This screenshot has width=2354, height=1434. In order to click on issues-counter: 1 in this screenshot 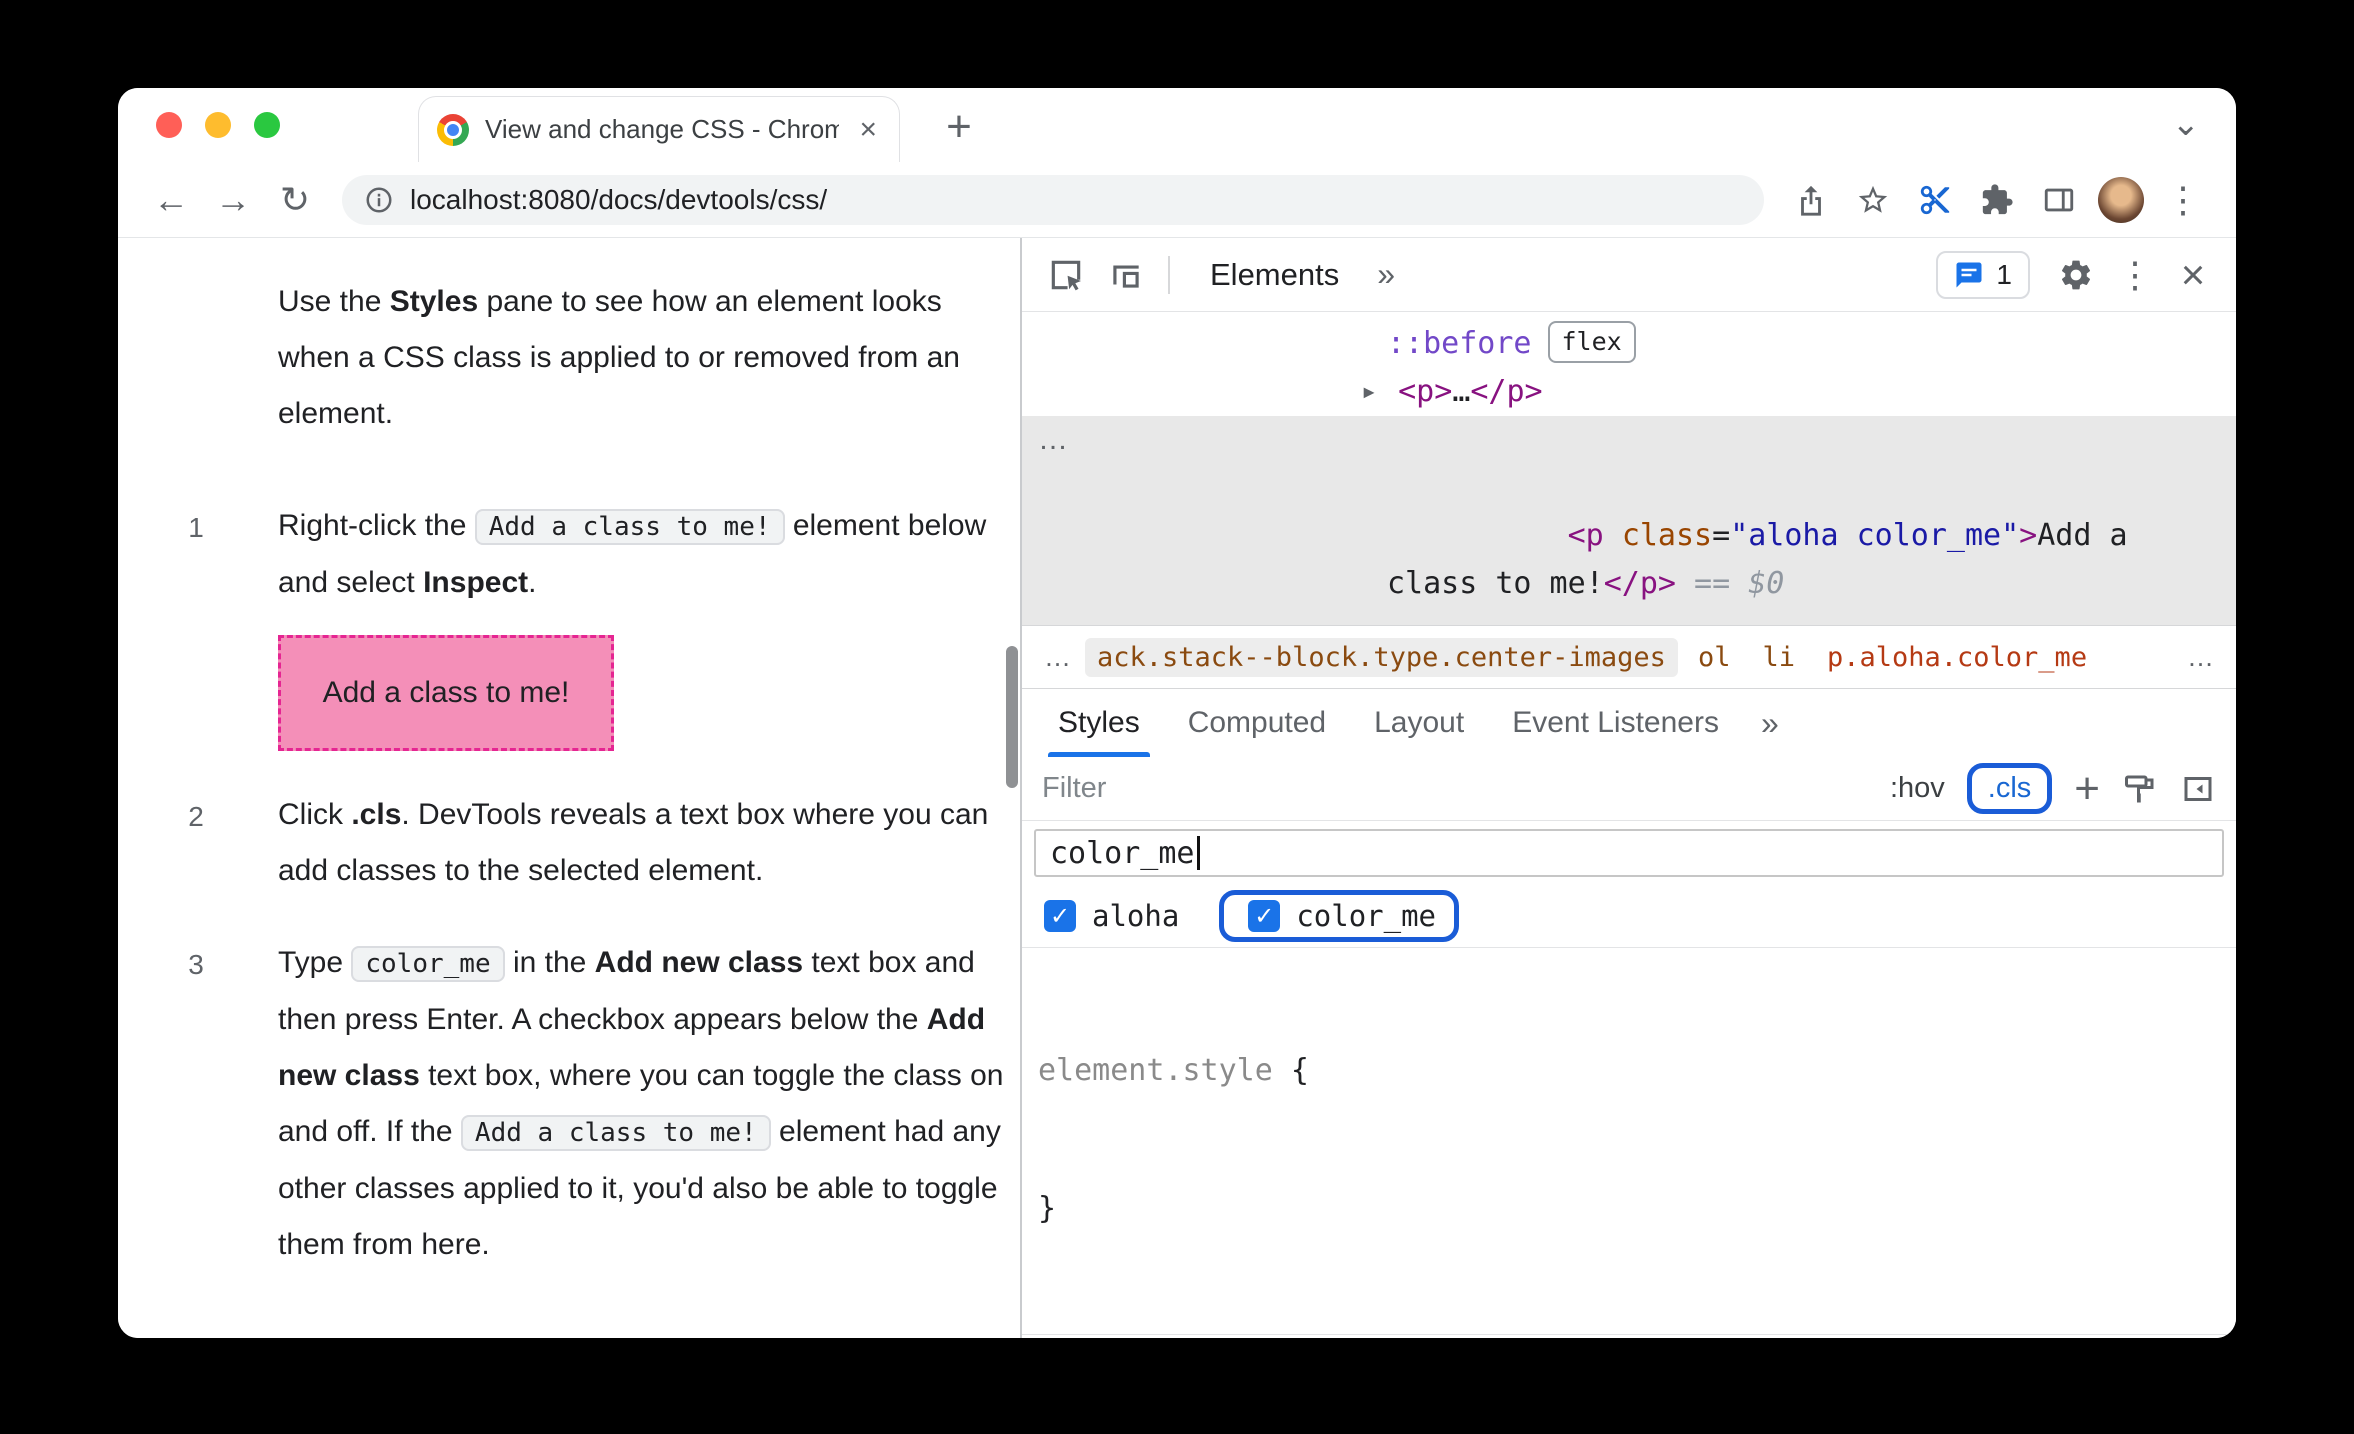, I will do `click(1983, 274)`.